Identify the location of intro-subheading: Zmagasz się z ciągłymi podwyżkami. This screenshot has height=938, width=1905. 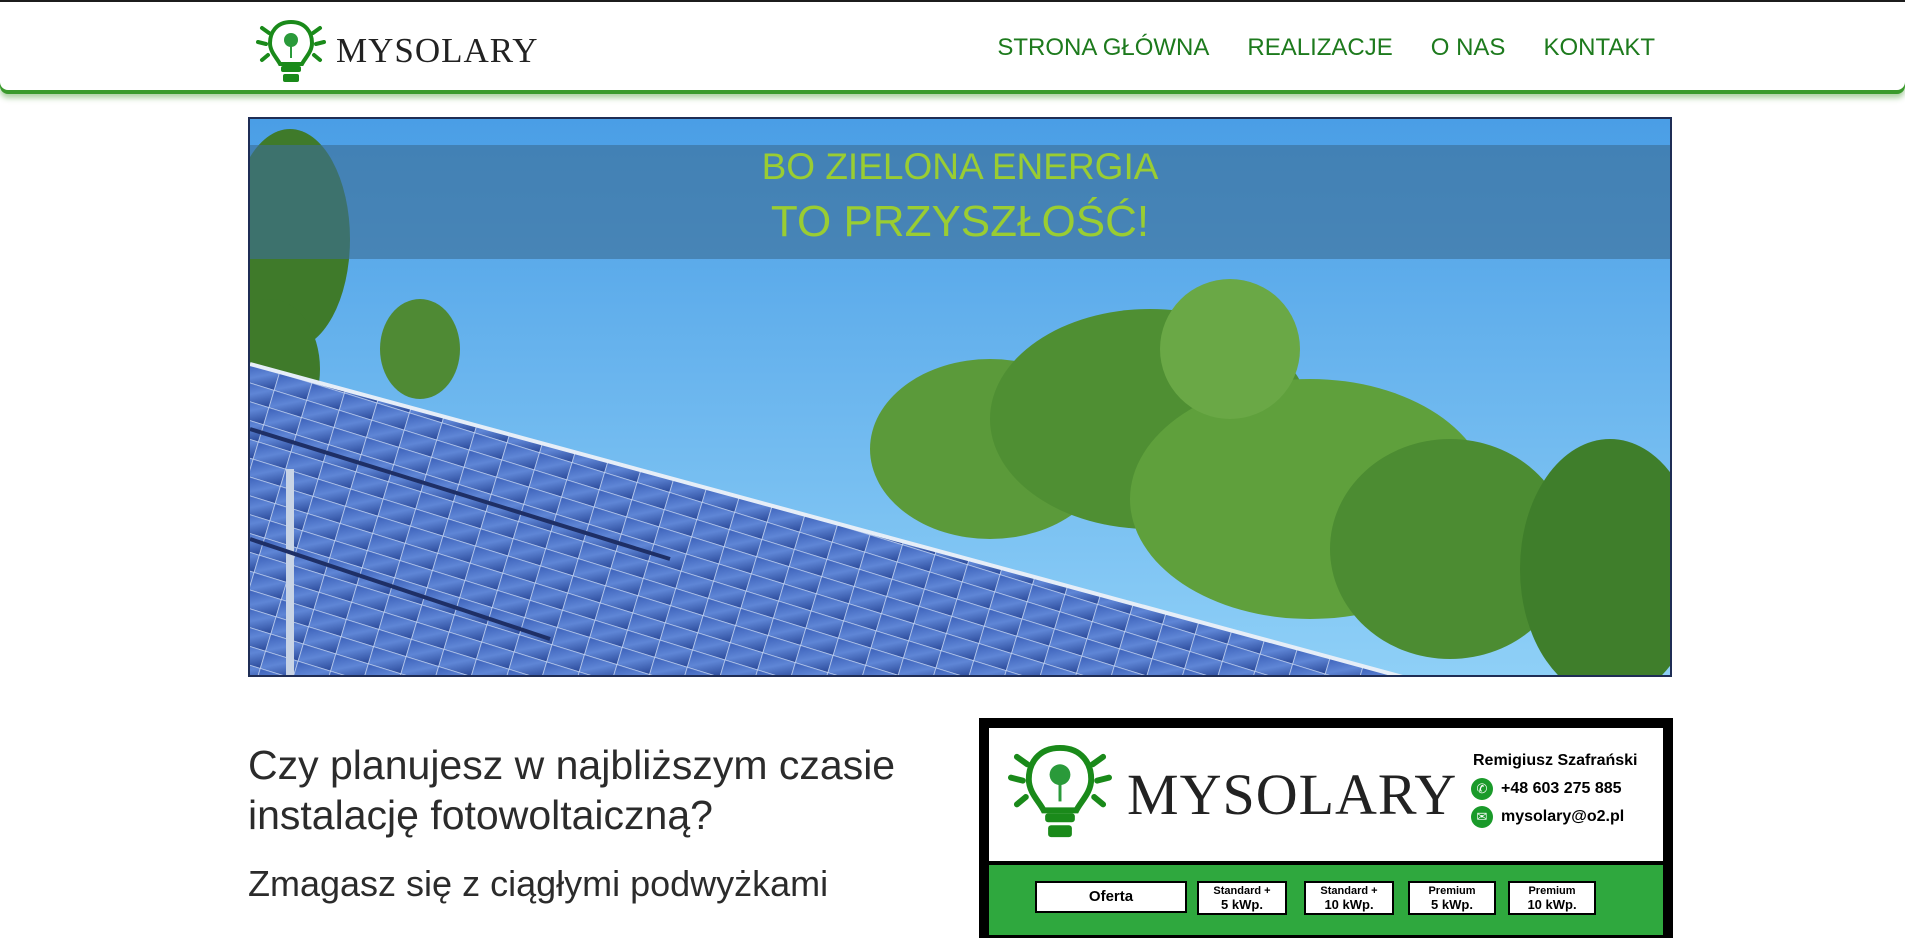
(538, 883).